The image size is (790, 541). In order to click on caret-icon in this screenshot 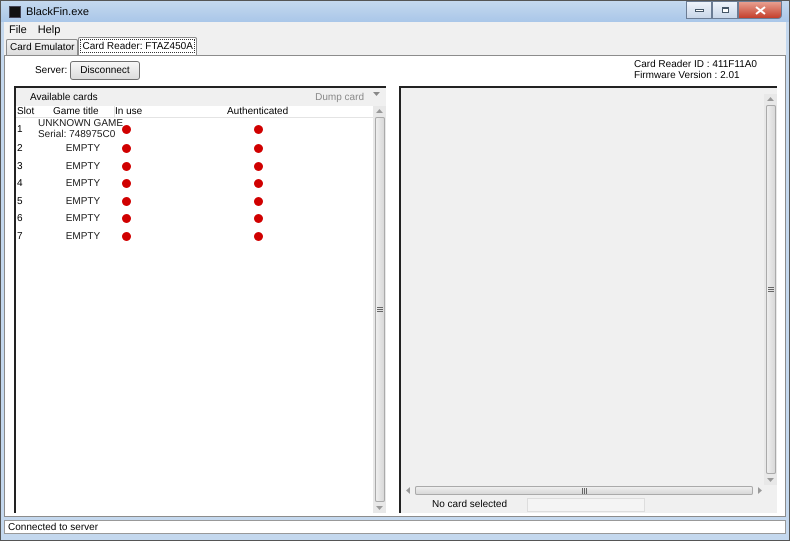, I will do `click(376, 94)`.